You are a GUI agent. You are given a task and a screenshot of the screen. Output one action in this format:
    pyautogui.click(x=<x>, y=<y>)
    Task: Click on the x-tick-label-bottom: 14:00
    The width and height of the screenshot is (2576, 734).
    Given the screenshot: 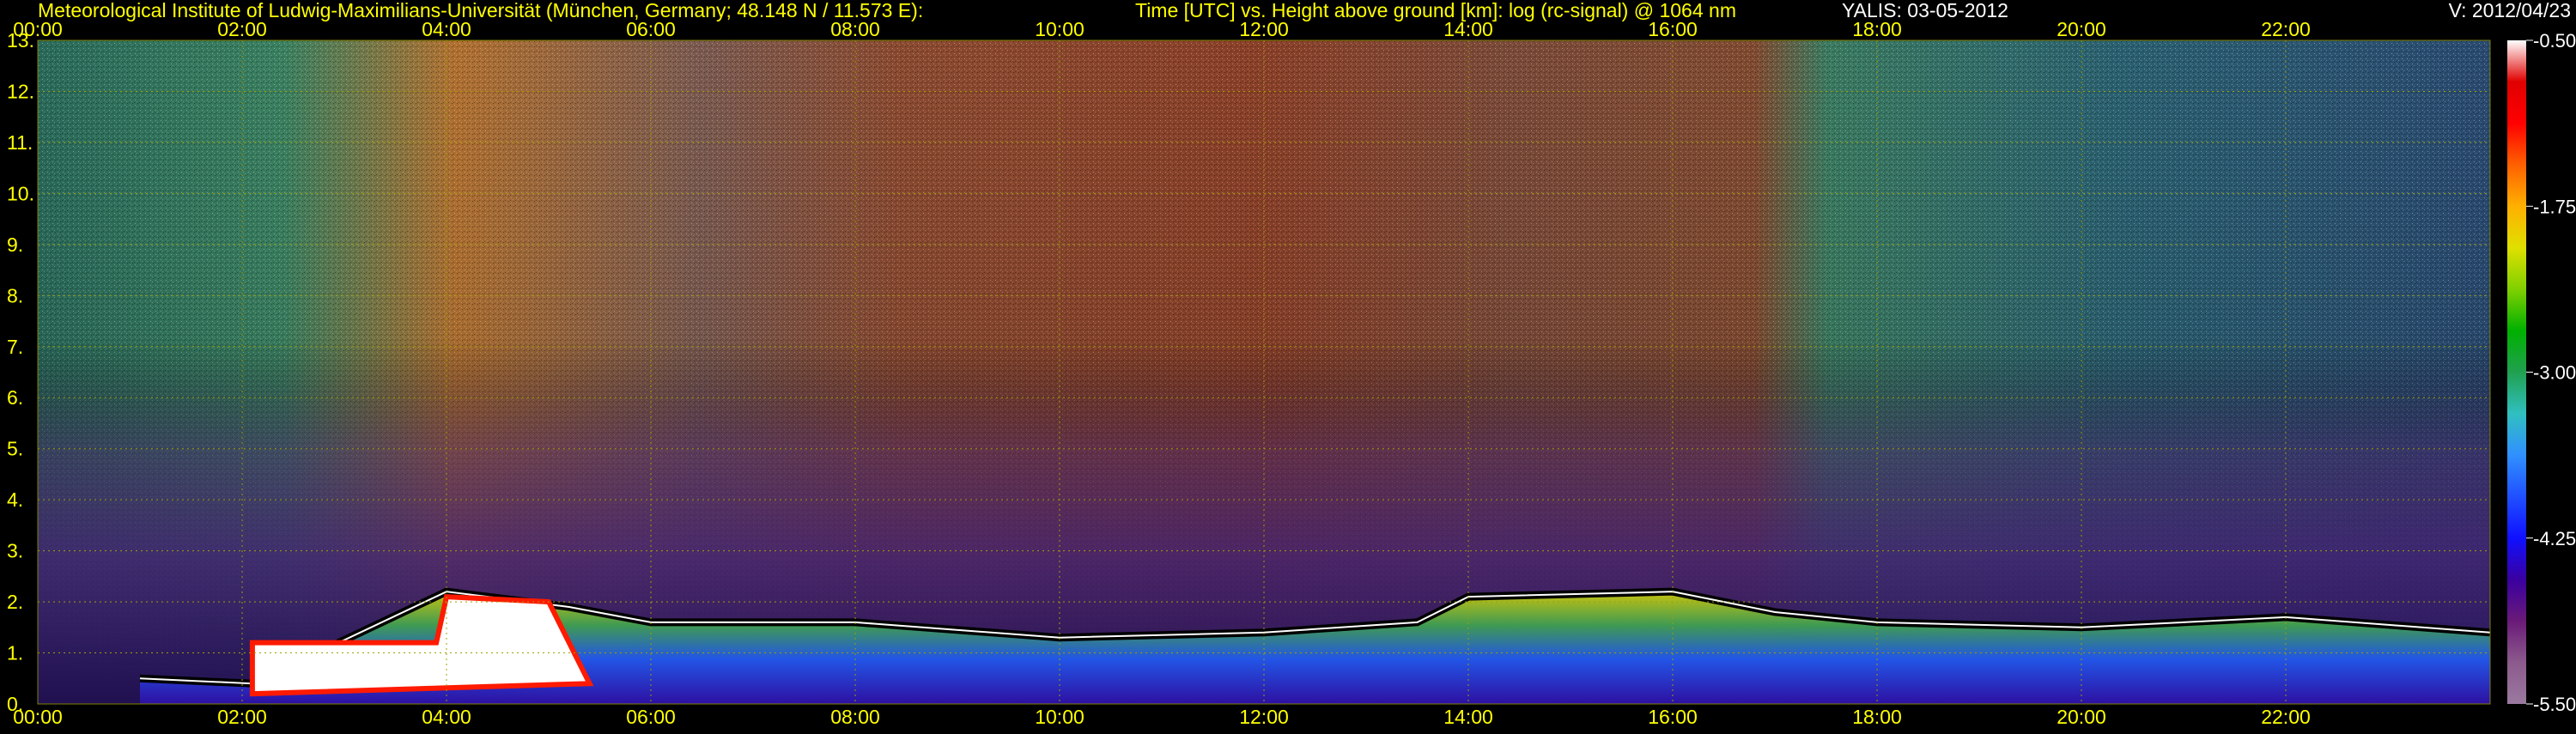 What is the action you would take?
    pyautogui.click(x=1468, y=717)
    